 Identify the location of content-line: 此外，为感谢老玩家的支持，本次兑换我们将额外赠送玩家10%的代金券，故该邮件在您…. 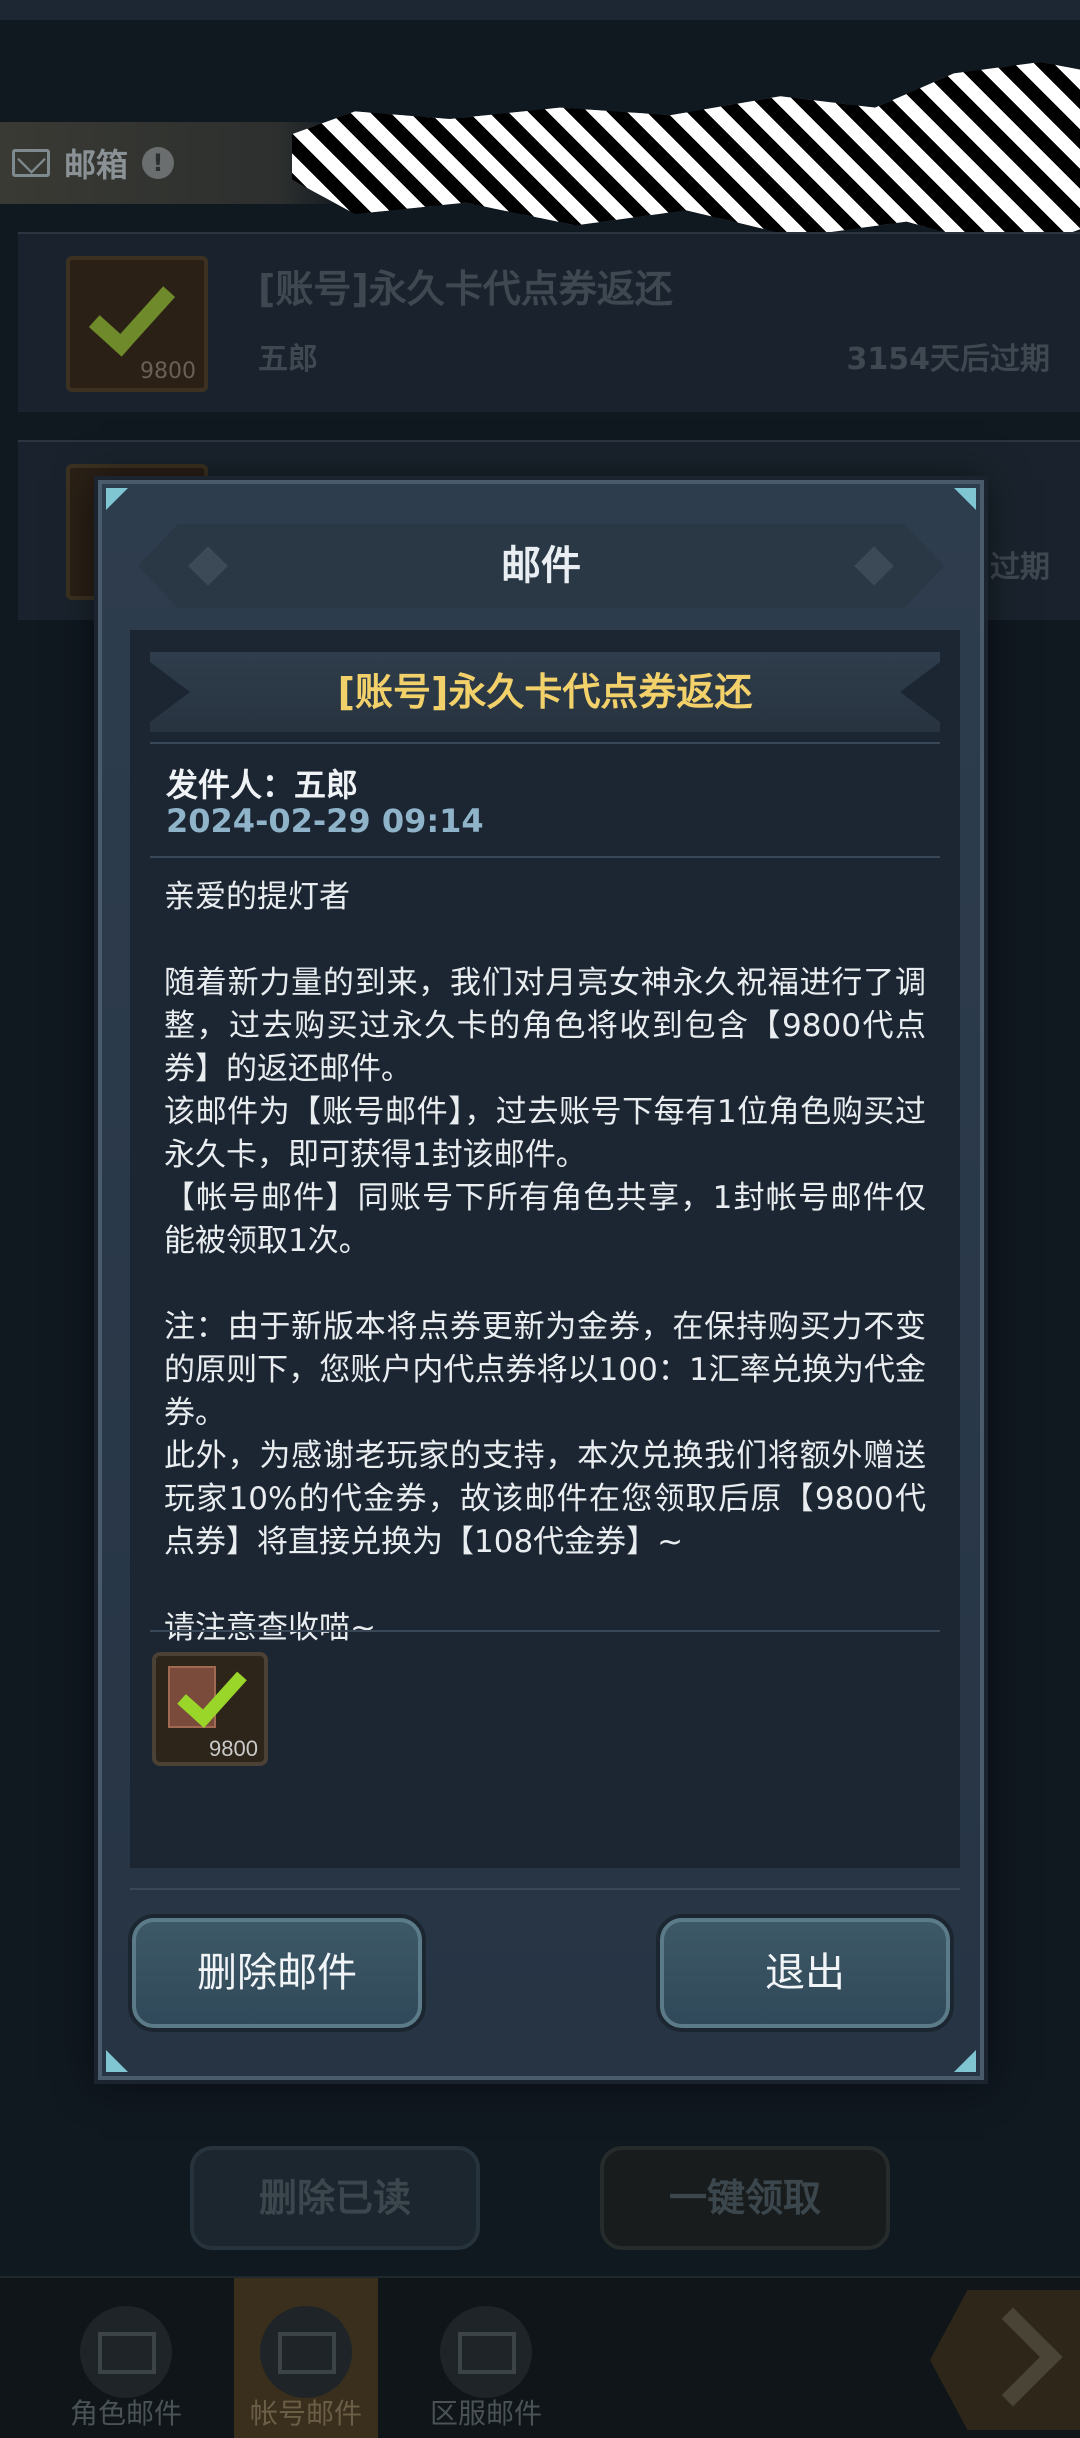
(545, 1499).